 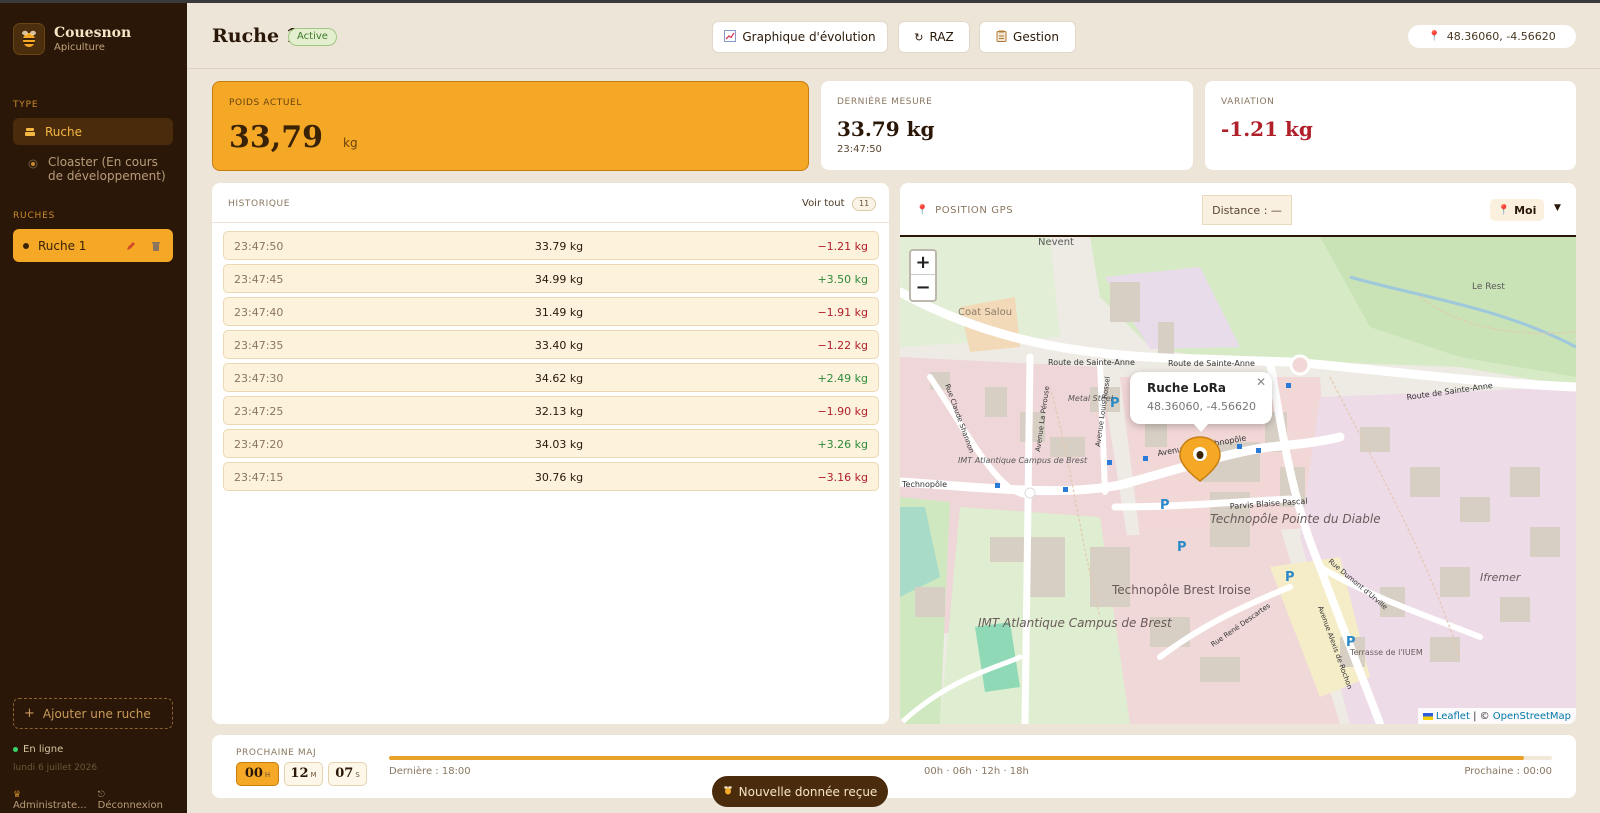 What do you see at coordinates (1295, 519) in the screenshot?
I see `svg-text: Technopôle Pointe du Diable` at bounding box center [1295, 519].